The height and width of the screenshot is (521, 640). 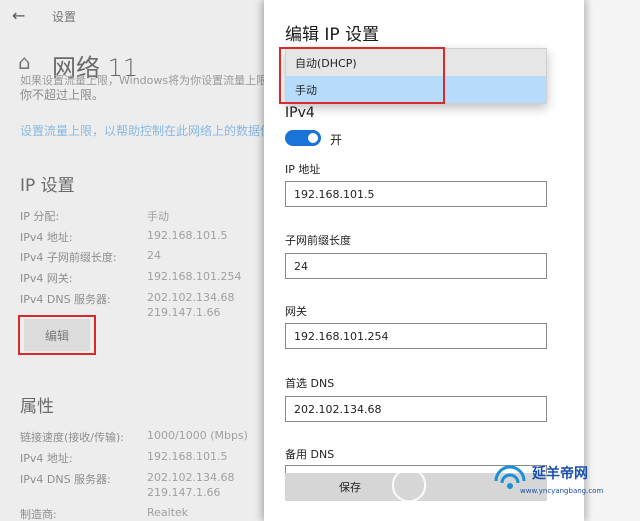 What do you see at coordinates (72, 437) in the screenshot?
I see `property-key: 链接速度(接收/传输):` at bounding box center [72, 437].